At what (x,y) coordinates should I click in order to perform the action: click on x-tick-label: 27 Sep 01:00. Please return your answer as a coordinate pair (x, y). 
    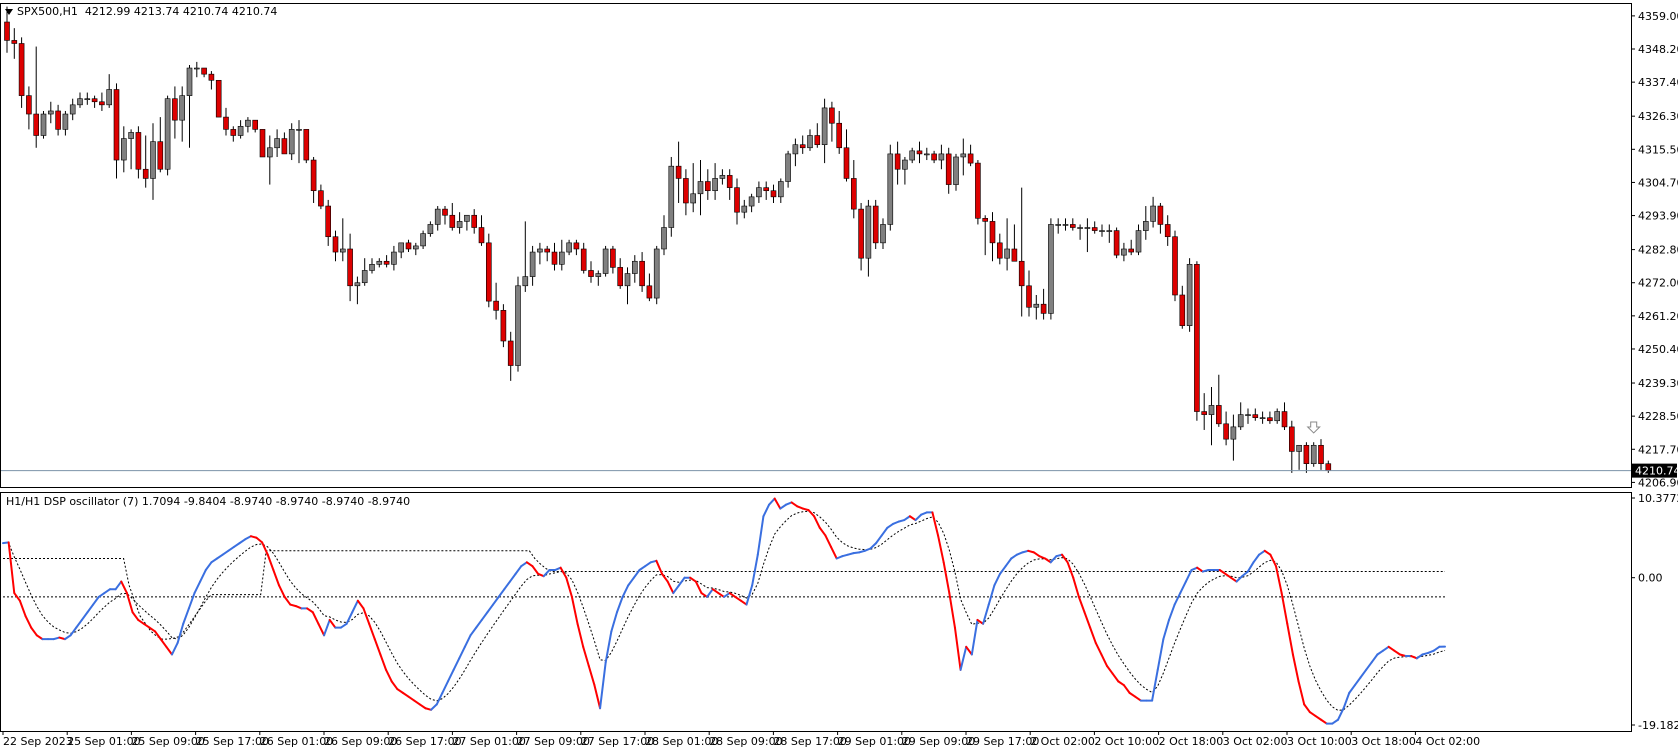
    Looking at the image, I should click on (488, 741).